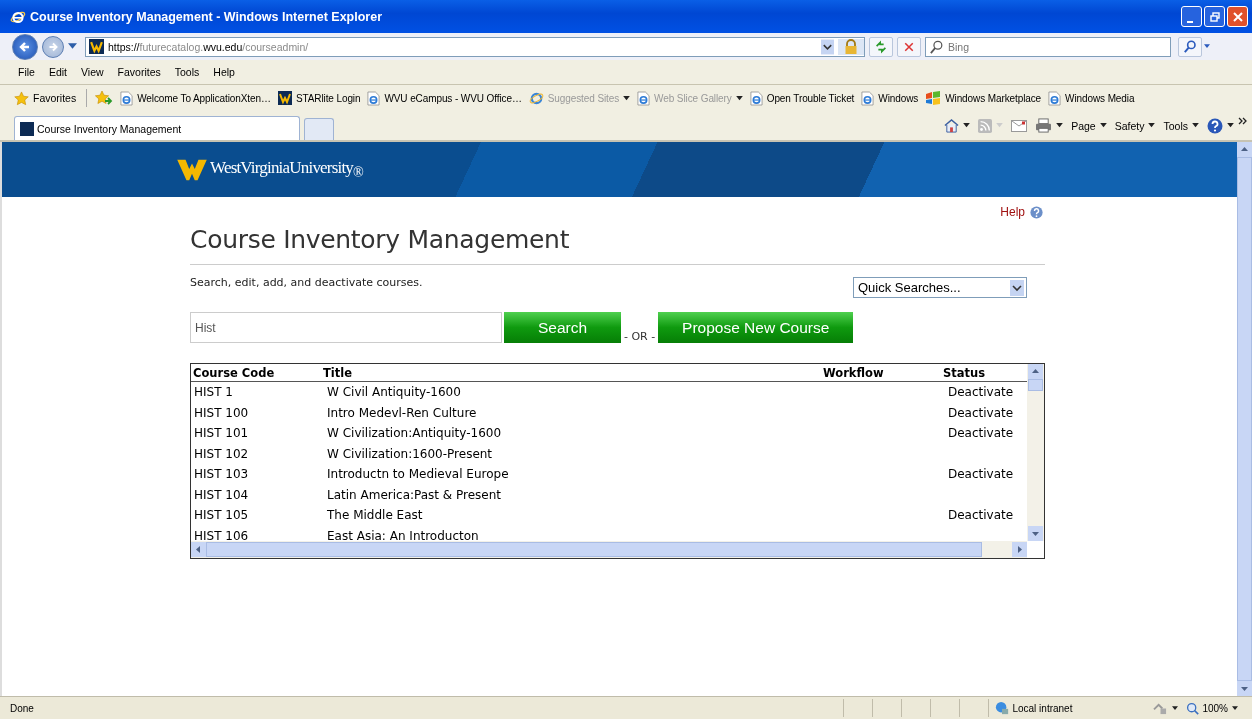  What do you see at coordinates (1189, 21) in the screenshot?
I see `minimize-icon` at bounding box center [1189, 21].